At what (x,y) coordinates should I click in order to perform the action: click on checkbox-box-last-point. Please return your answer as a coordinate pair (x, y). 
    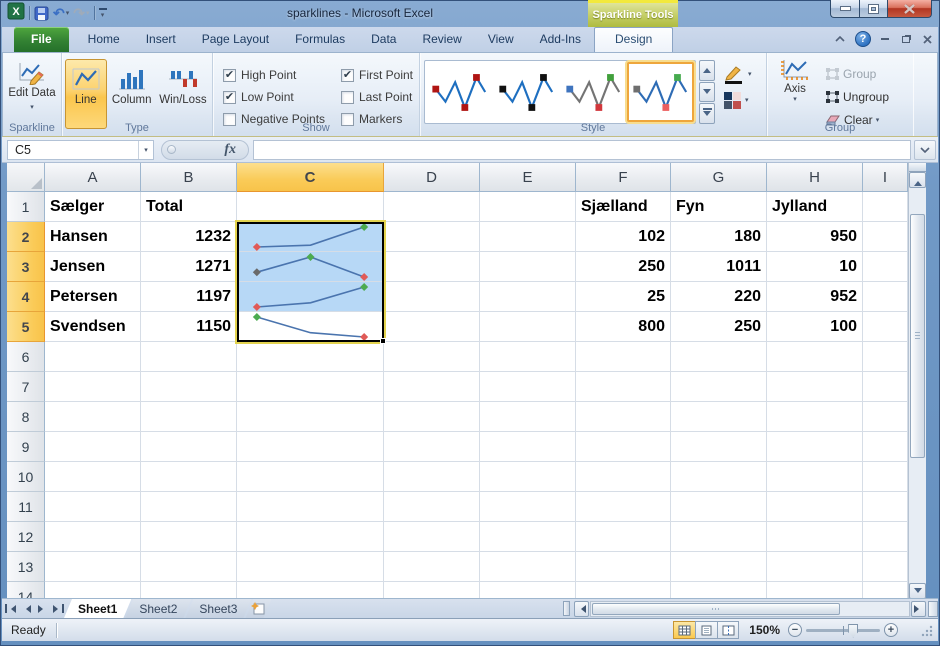
    Looking at the image, I should click on (347, 97).